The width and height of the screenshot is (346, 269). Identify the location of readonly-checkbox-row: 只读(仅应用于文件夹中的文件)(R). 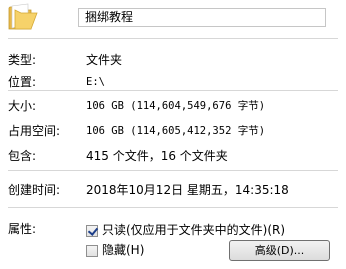
(185, 230).